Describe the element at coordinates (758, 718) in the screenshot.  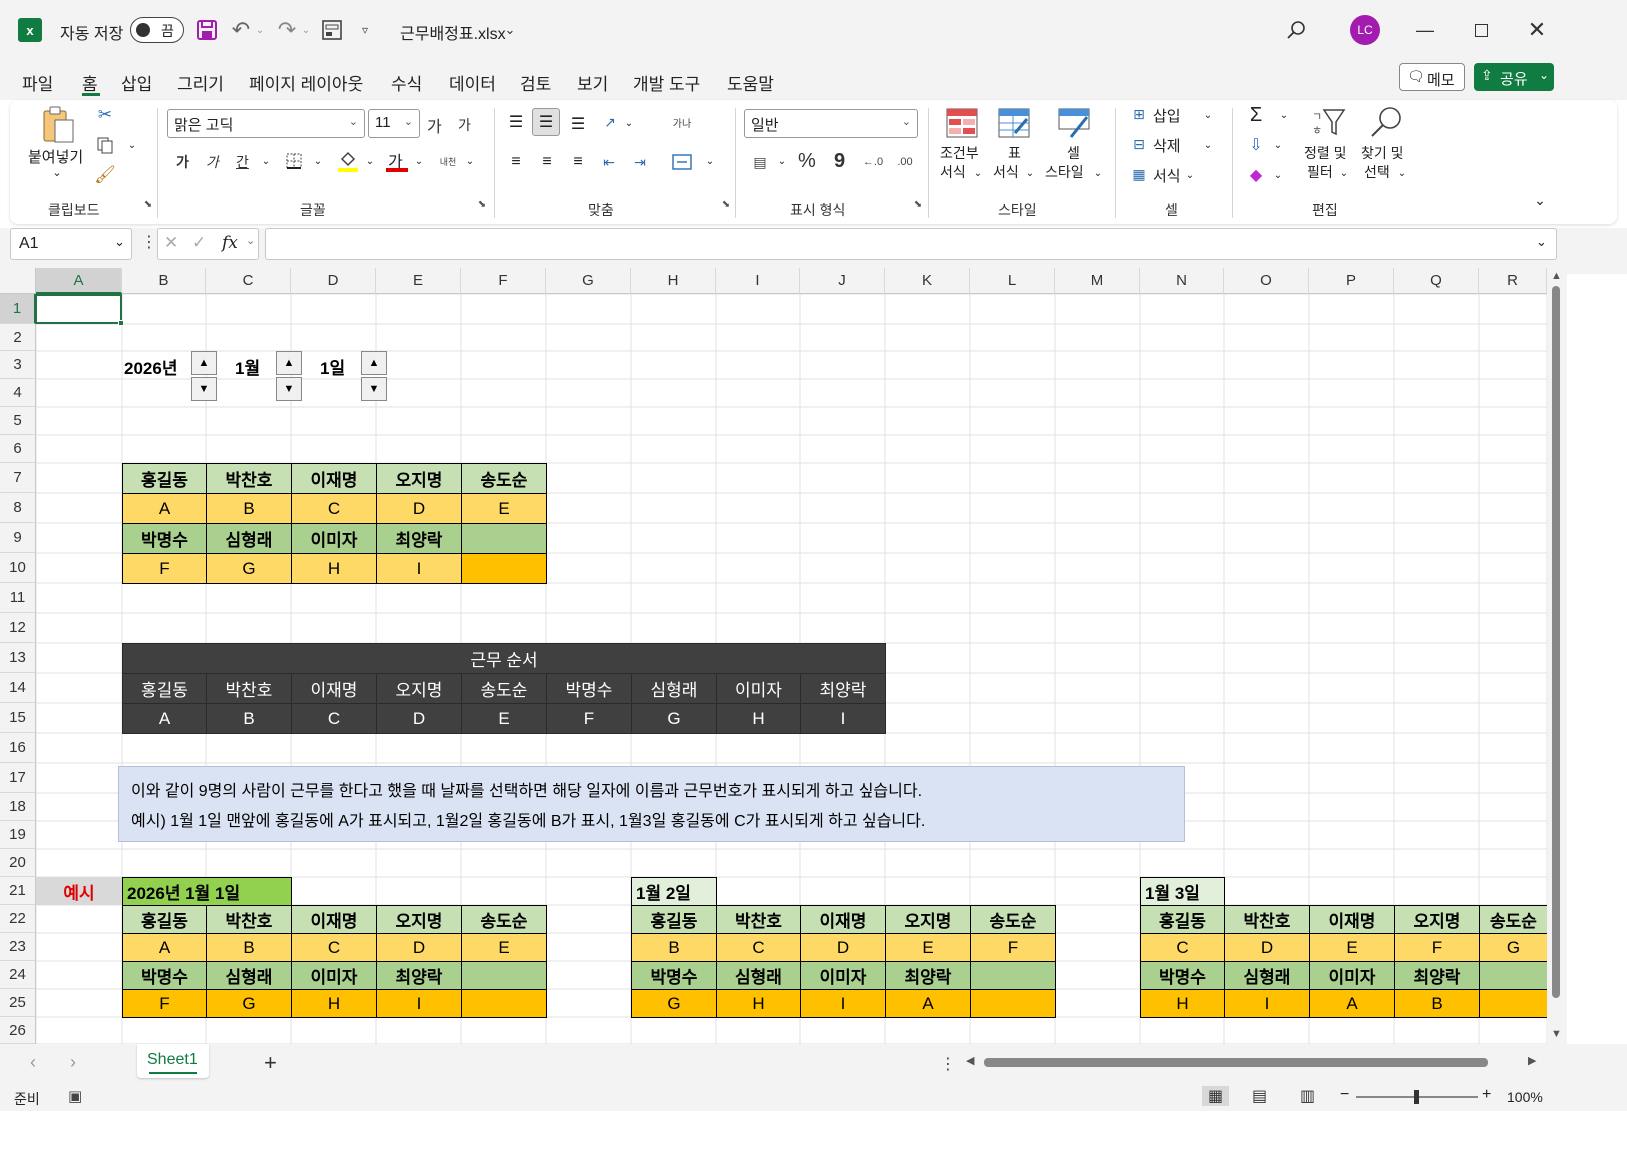
I see `order-code-cell: H` at that location.